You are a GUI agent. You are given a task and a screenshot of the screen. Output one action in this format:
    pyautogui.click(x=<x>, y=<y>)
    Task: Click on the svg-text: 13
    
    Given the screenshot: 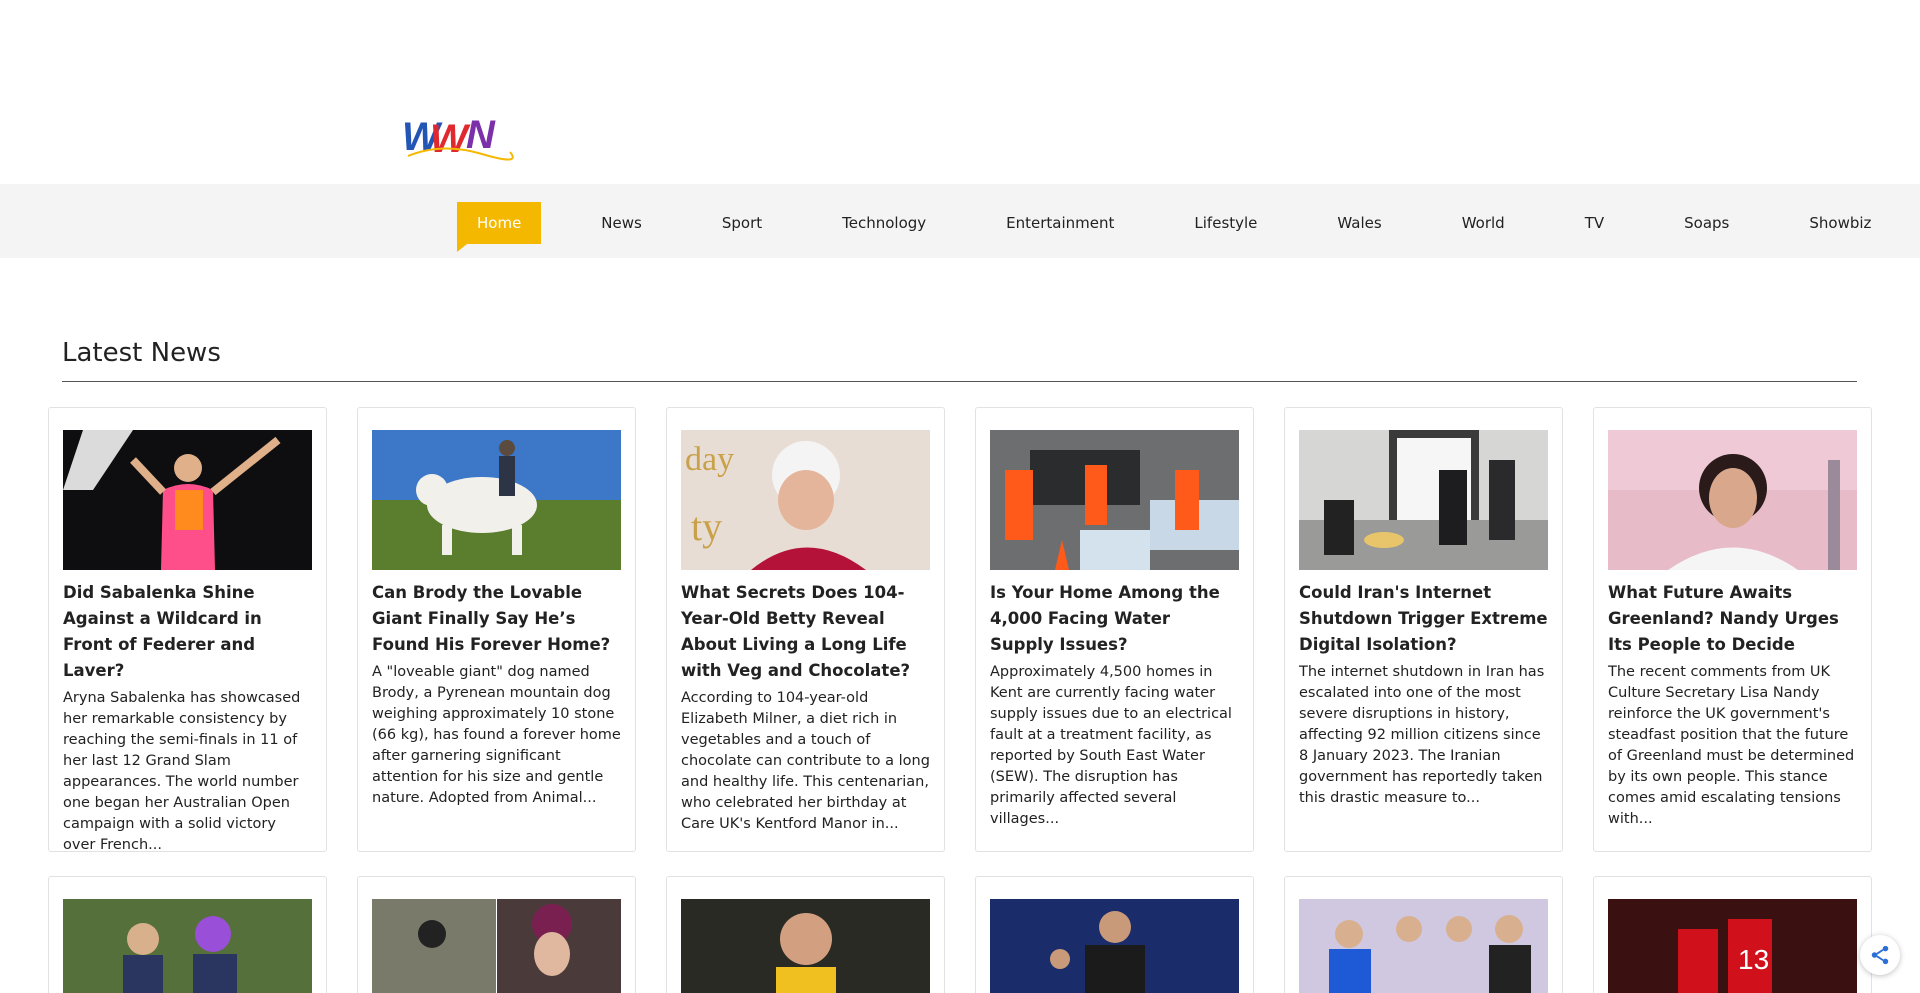 What is the action you would take?
    pyautogui.click(x=1753, y=959)
    